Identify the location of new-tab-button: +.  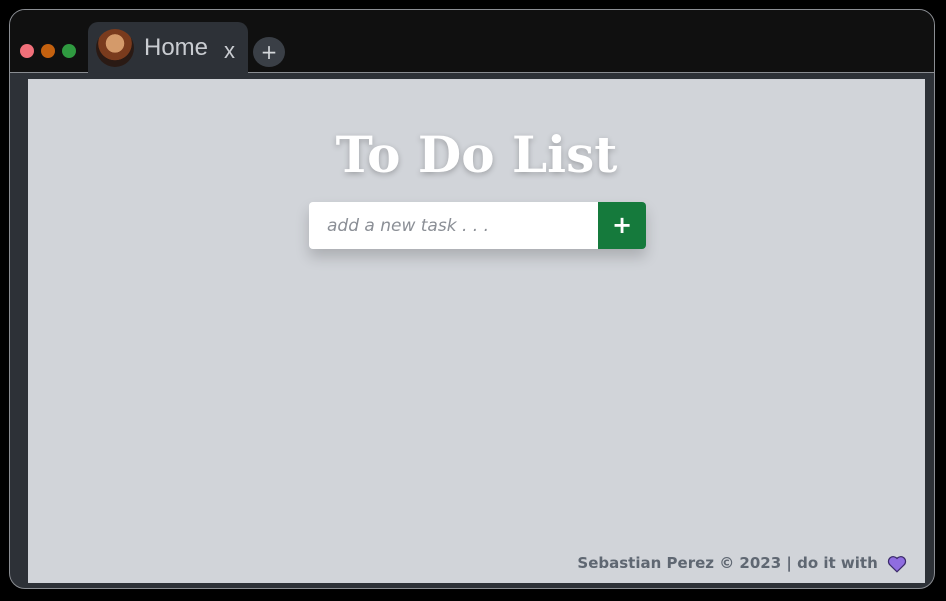
(269, 52).